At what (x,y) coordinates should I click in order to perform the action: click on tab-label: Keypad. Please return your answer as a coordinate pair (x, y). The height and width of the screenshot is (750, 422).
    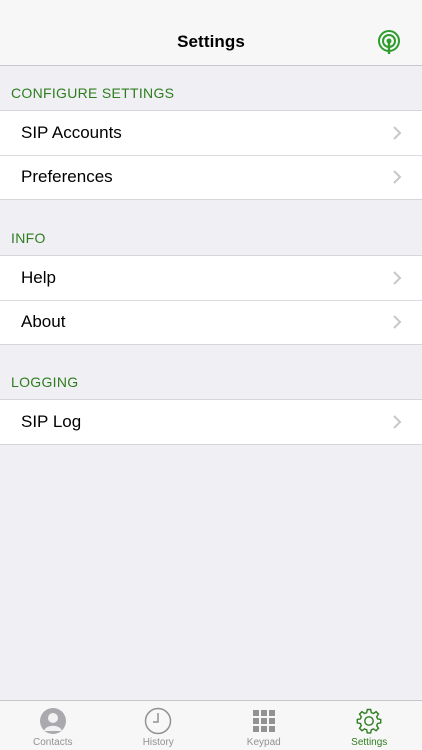
    Looking at the image, I should click on (263, 742).